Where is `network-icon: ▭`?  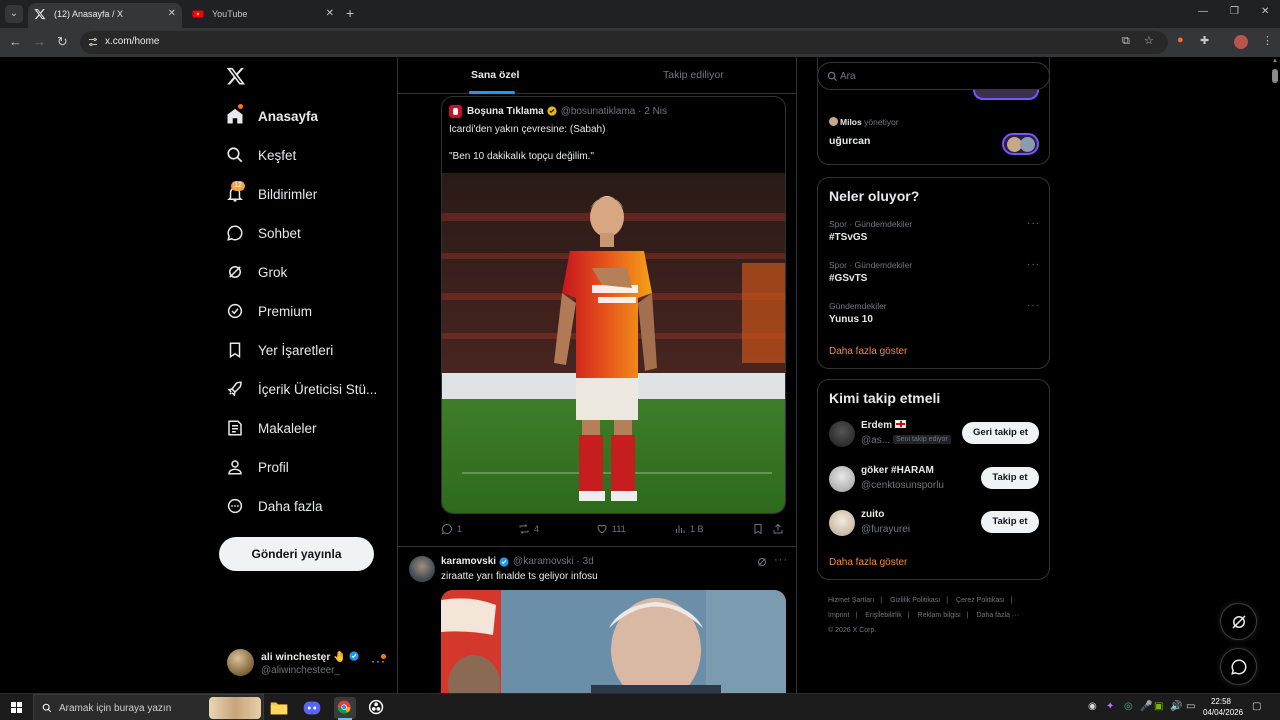
network-icon: ▭ is located at coordinates (1190, 706).